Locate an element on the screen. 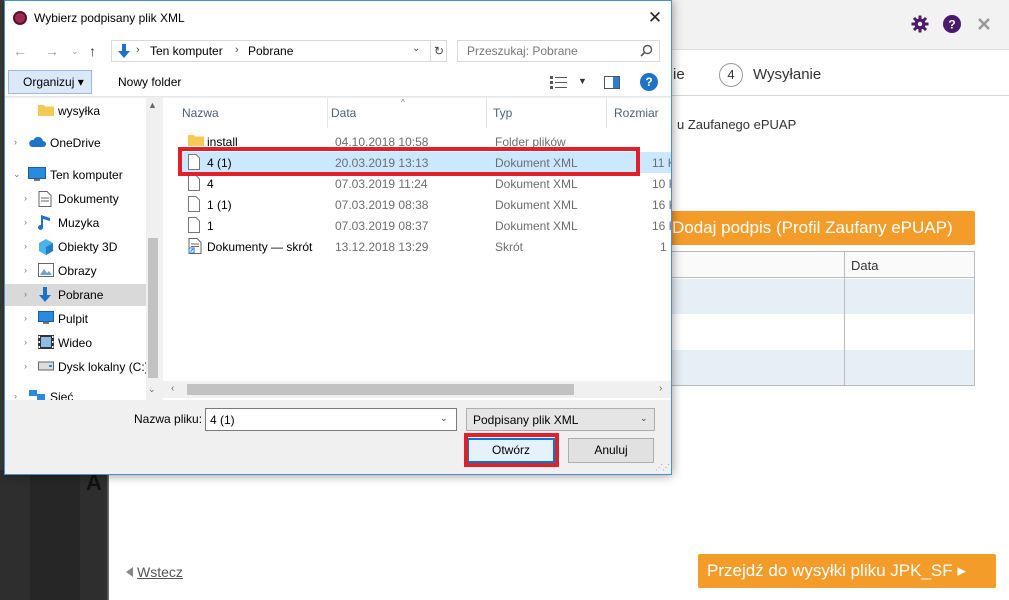 This screenshot has height=600, width=1009. cloud-icon is located at coordinates (37, 143).